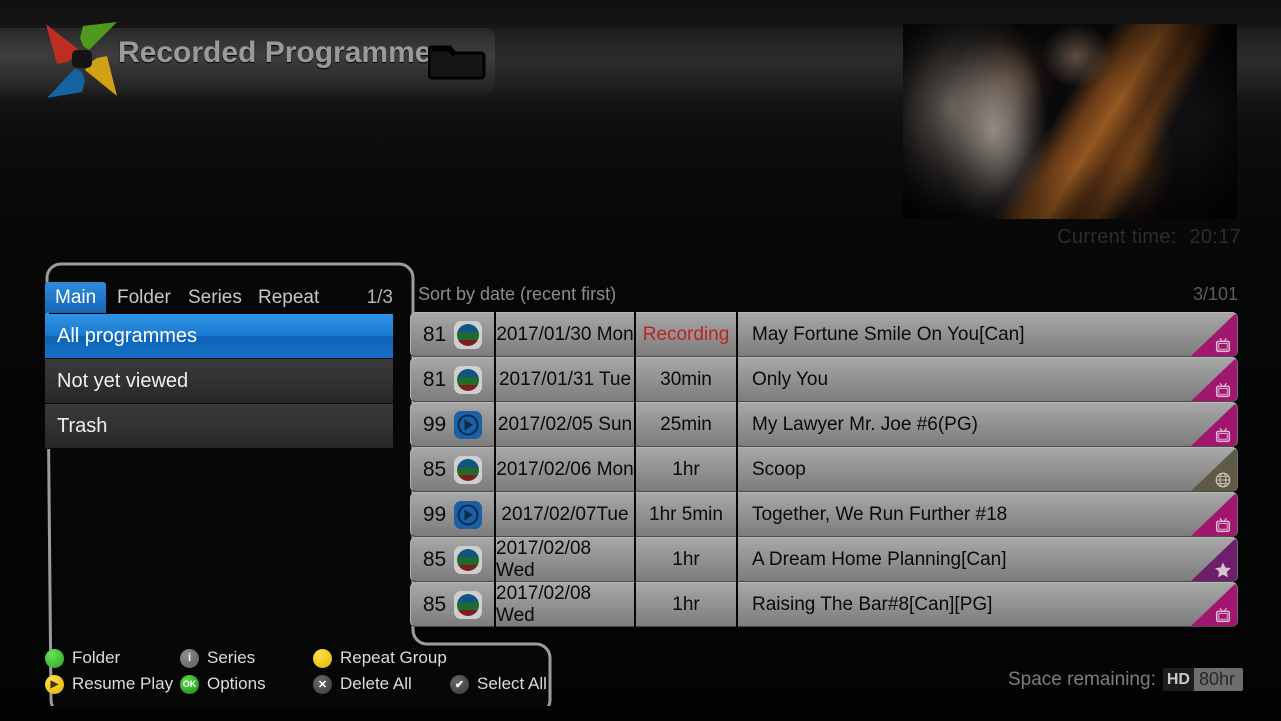  Describe the element at coordinates (888, 334) in the screenshot. I see `row-title-text: May Fortune Smile On You[Can]` at that location.